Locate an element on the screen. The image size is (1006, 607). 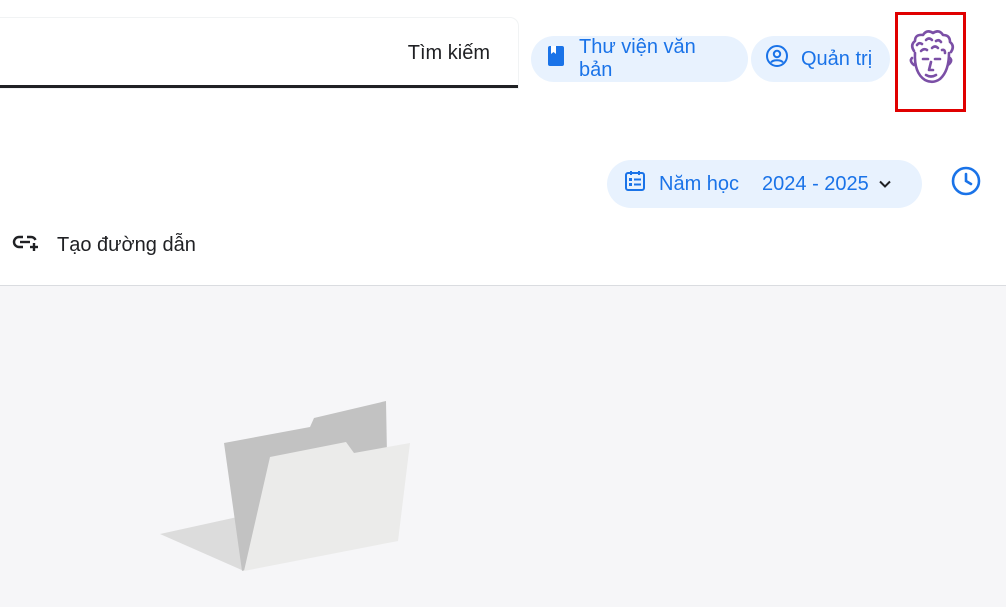
user-avatar-button is located at coordinates (930, 62).